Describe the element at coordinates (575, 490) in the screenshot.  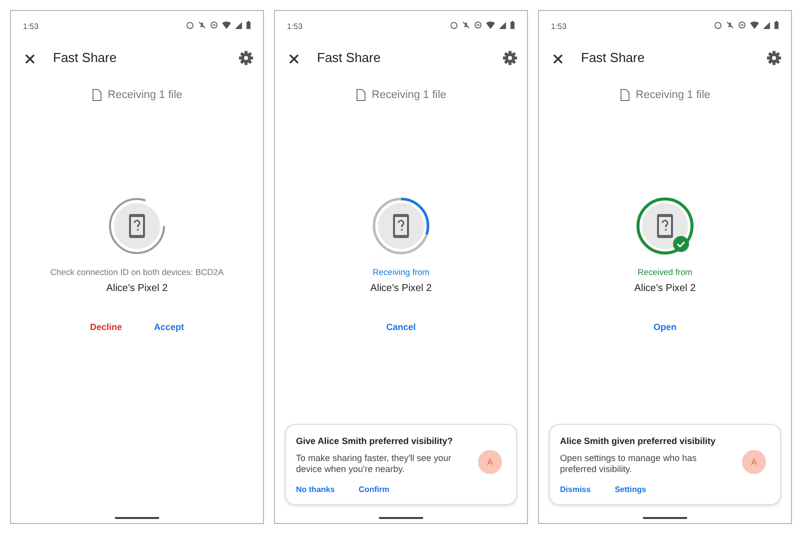
I see `card-action-button: Dismiss` at that location.